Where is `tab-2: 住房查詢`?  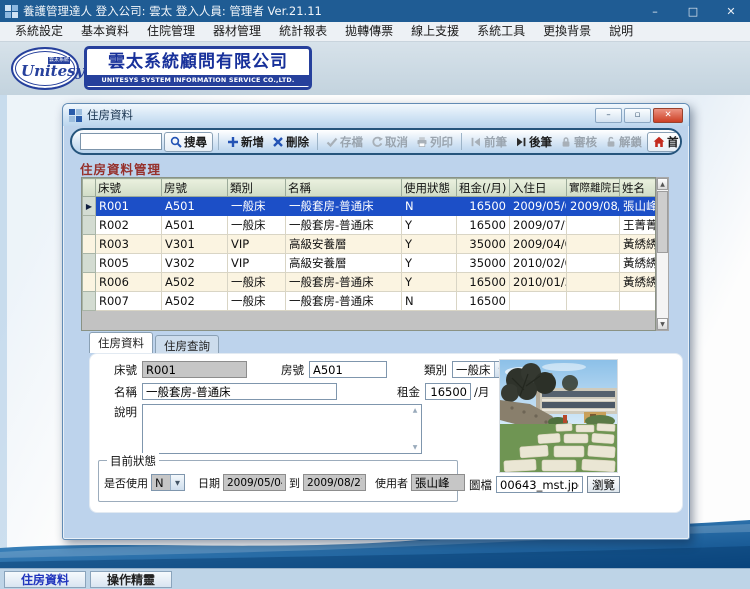
tab-2: 住房查詢 is located at coordinates (187, 344).